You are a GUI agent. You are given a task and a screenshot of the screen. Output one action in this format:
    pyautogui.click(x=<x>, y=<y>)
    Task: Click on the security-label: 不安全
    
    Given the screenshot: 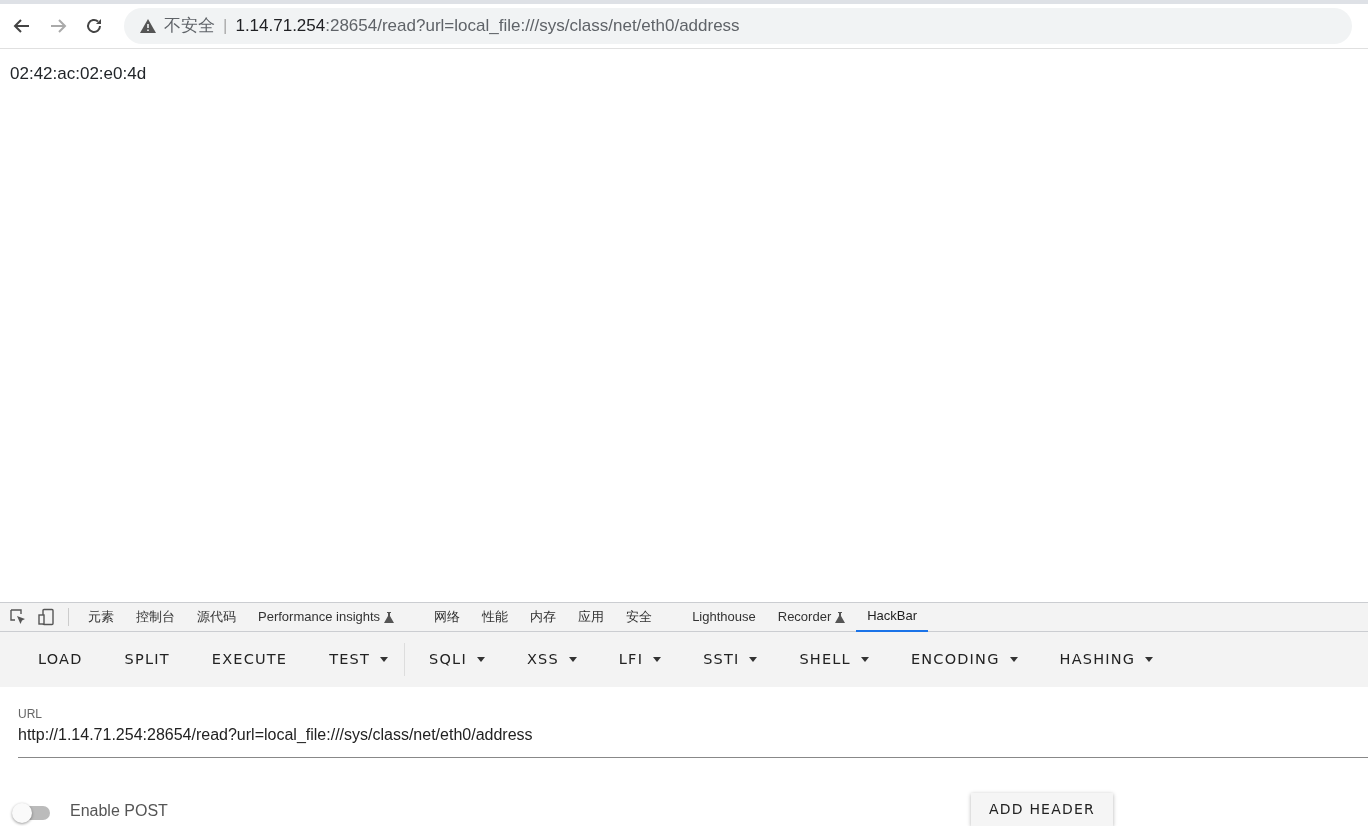 What is the action you would take?
    pyautogui.click(x=189, y=26)
    